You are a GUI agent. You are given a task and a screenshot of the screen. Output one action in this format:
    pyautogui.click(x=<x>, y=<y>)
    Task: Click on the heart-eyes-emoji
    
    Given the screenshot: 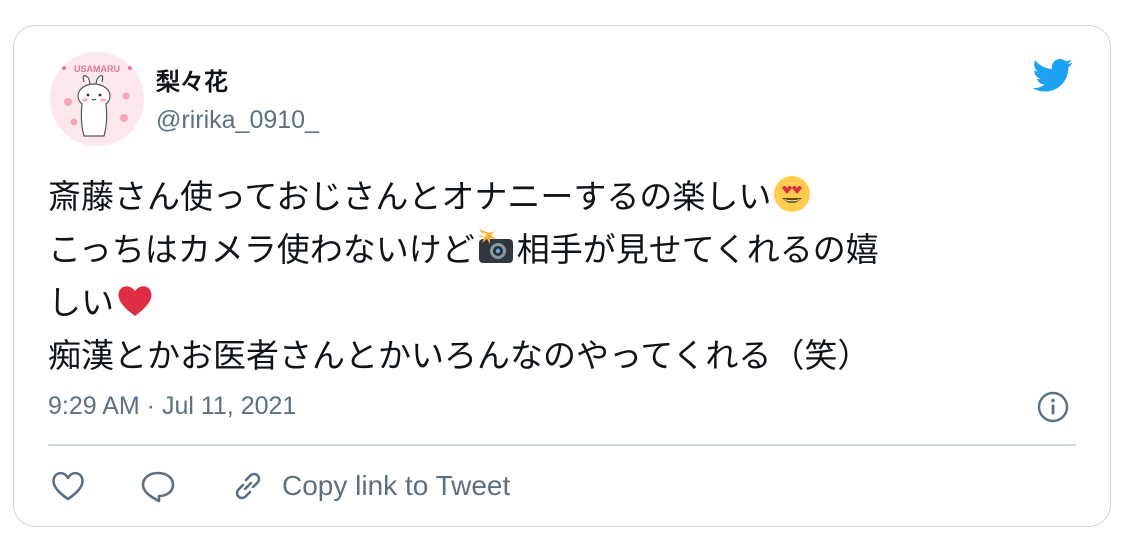 What is the action you would take?
    pyautogui.click(x=792, y=194)
    